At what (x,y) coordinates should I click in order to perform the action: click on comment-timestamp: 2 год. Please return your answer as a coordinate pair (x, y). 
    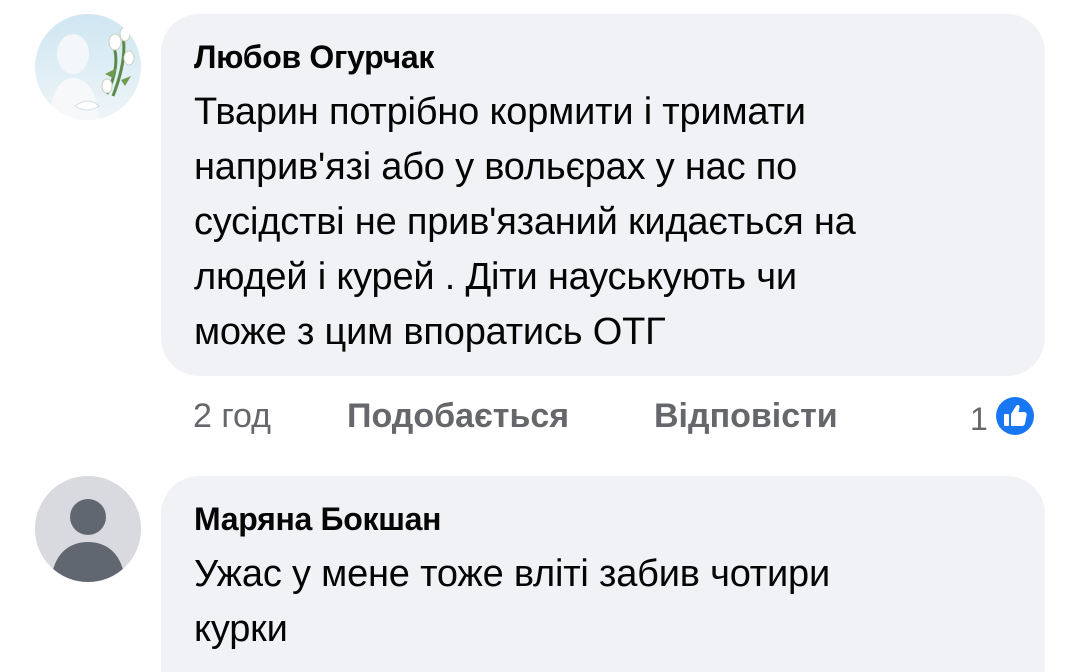
    Looking at the image, I should click on (232, 416).